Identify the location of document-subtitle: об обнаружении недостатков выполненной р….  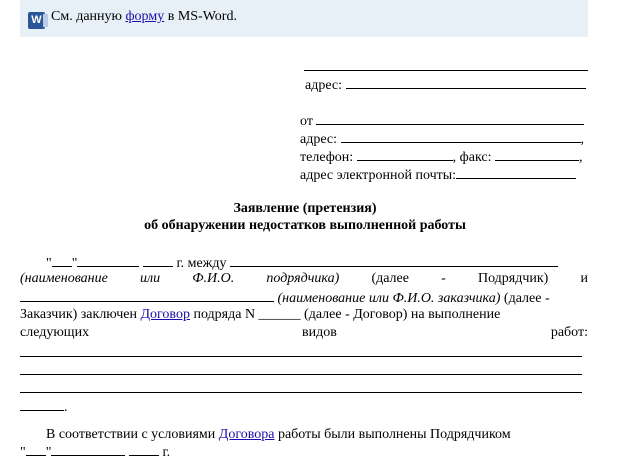
(305, 225).